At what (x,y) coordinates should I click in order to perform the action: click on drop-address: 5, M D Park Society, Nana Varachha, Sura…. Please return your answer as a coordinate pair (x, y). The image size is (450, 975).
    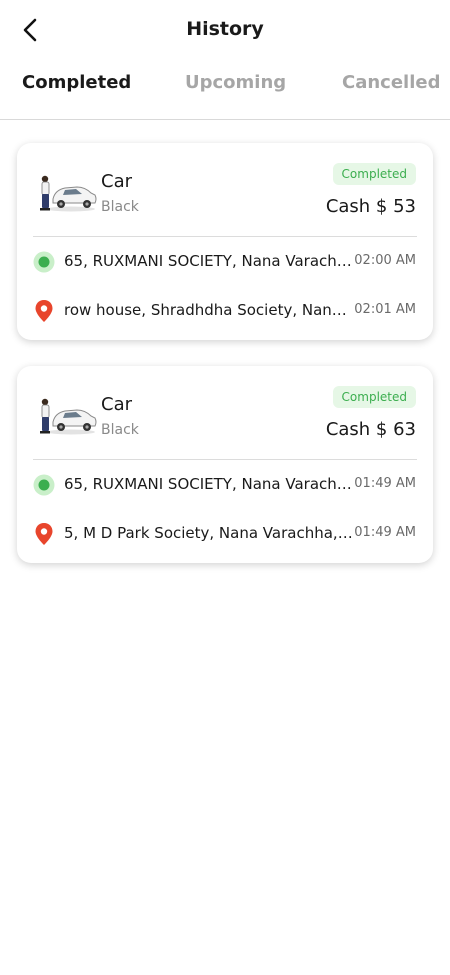
    Looking at the image, I should click on (209, 533).